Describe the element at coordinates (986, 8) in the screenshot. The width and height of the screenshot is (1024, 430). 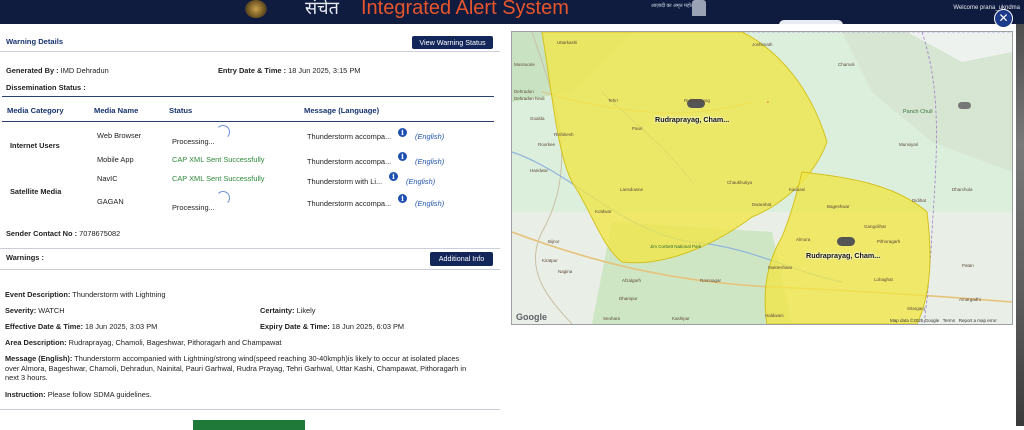
I see `welcome-user: Welcome prana_ukndma` at that location.